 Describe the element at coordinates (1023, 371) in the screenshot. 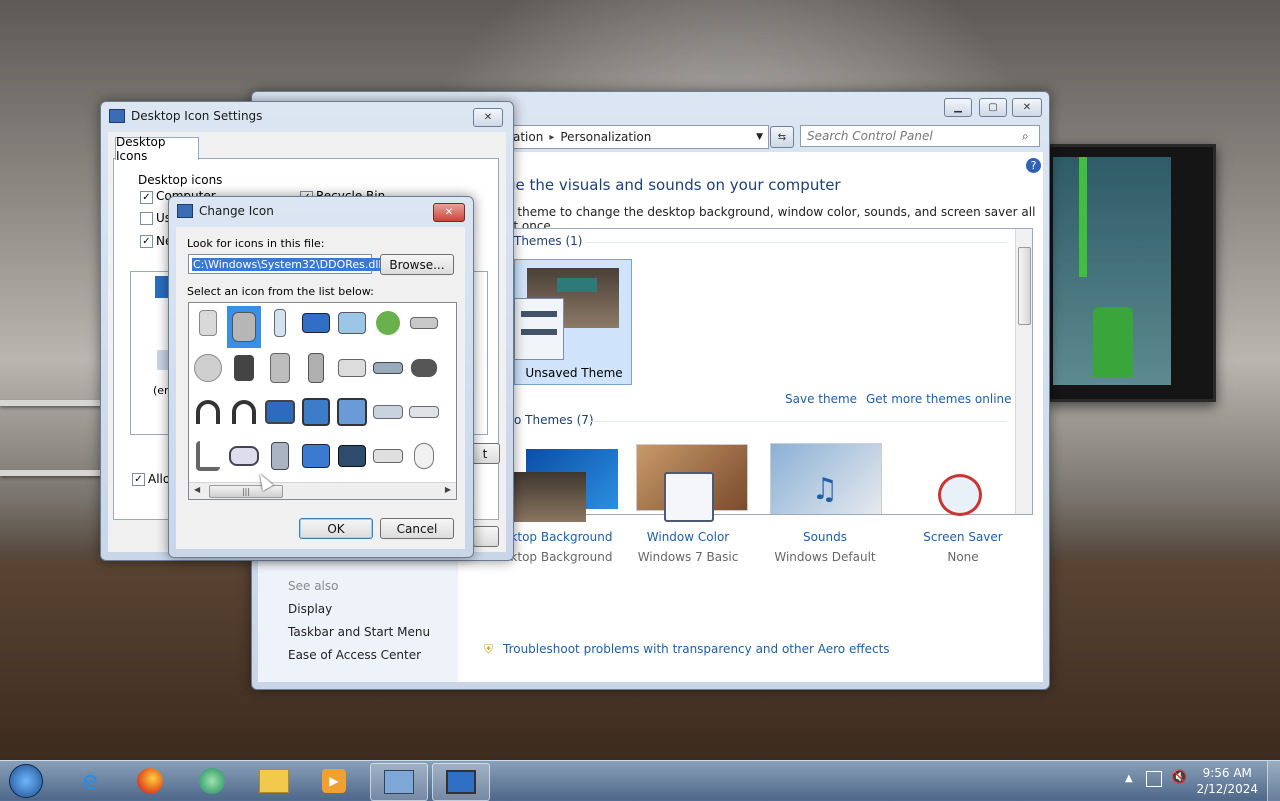

I see `themes-scrollbar` at that location.